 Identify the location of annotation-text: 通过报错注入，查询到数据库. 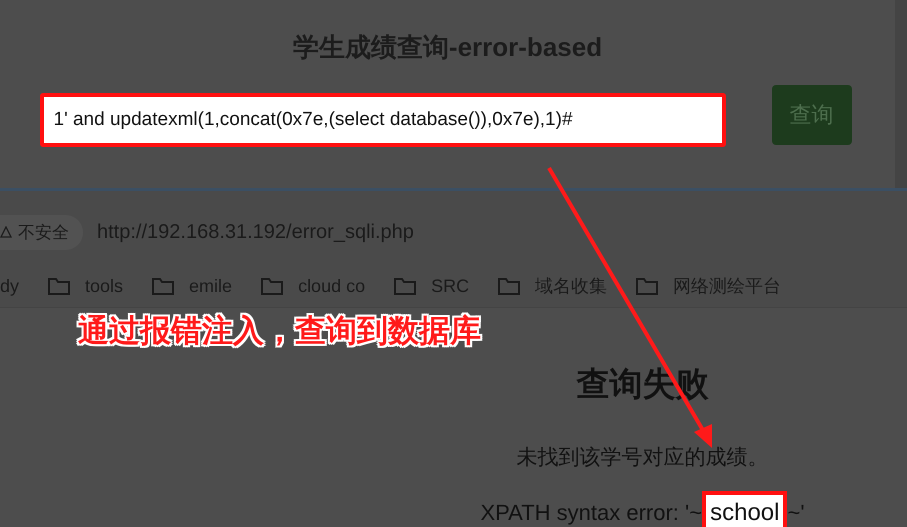
(279, 331).